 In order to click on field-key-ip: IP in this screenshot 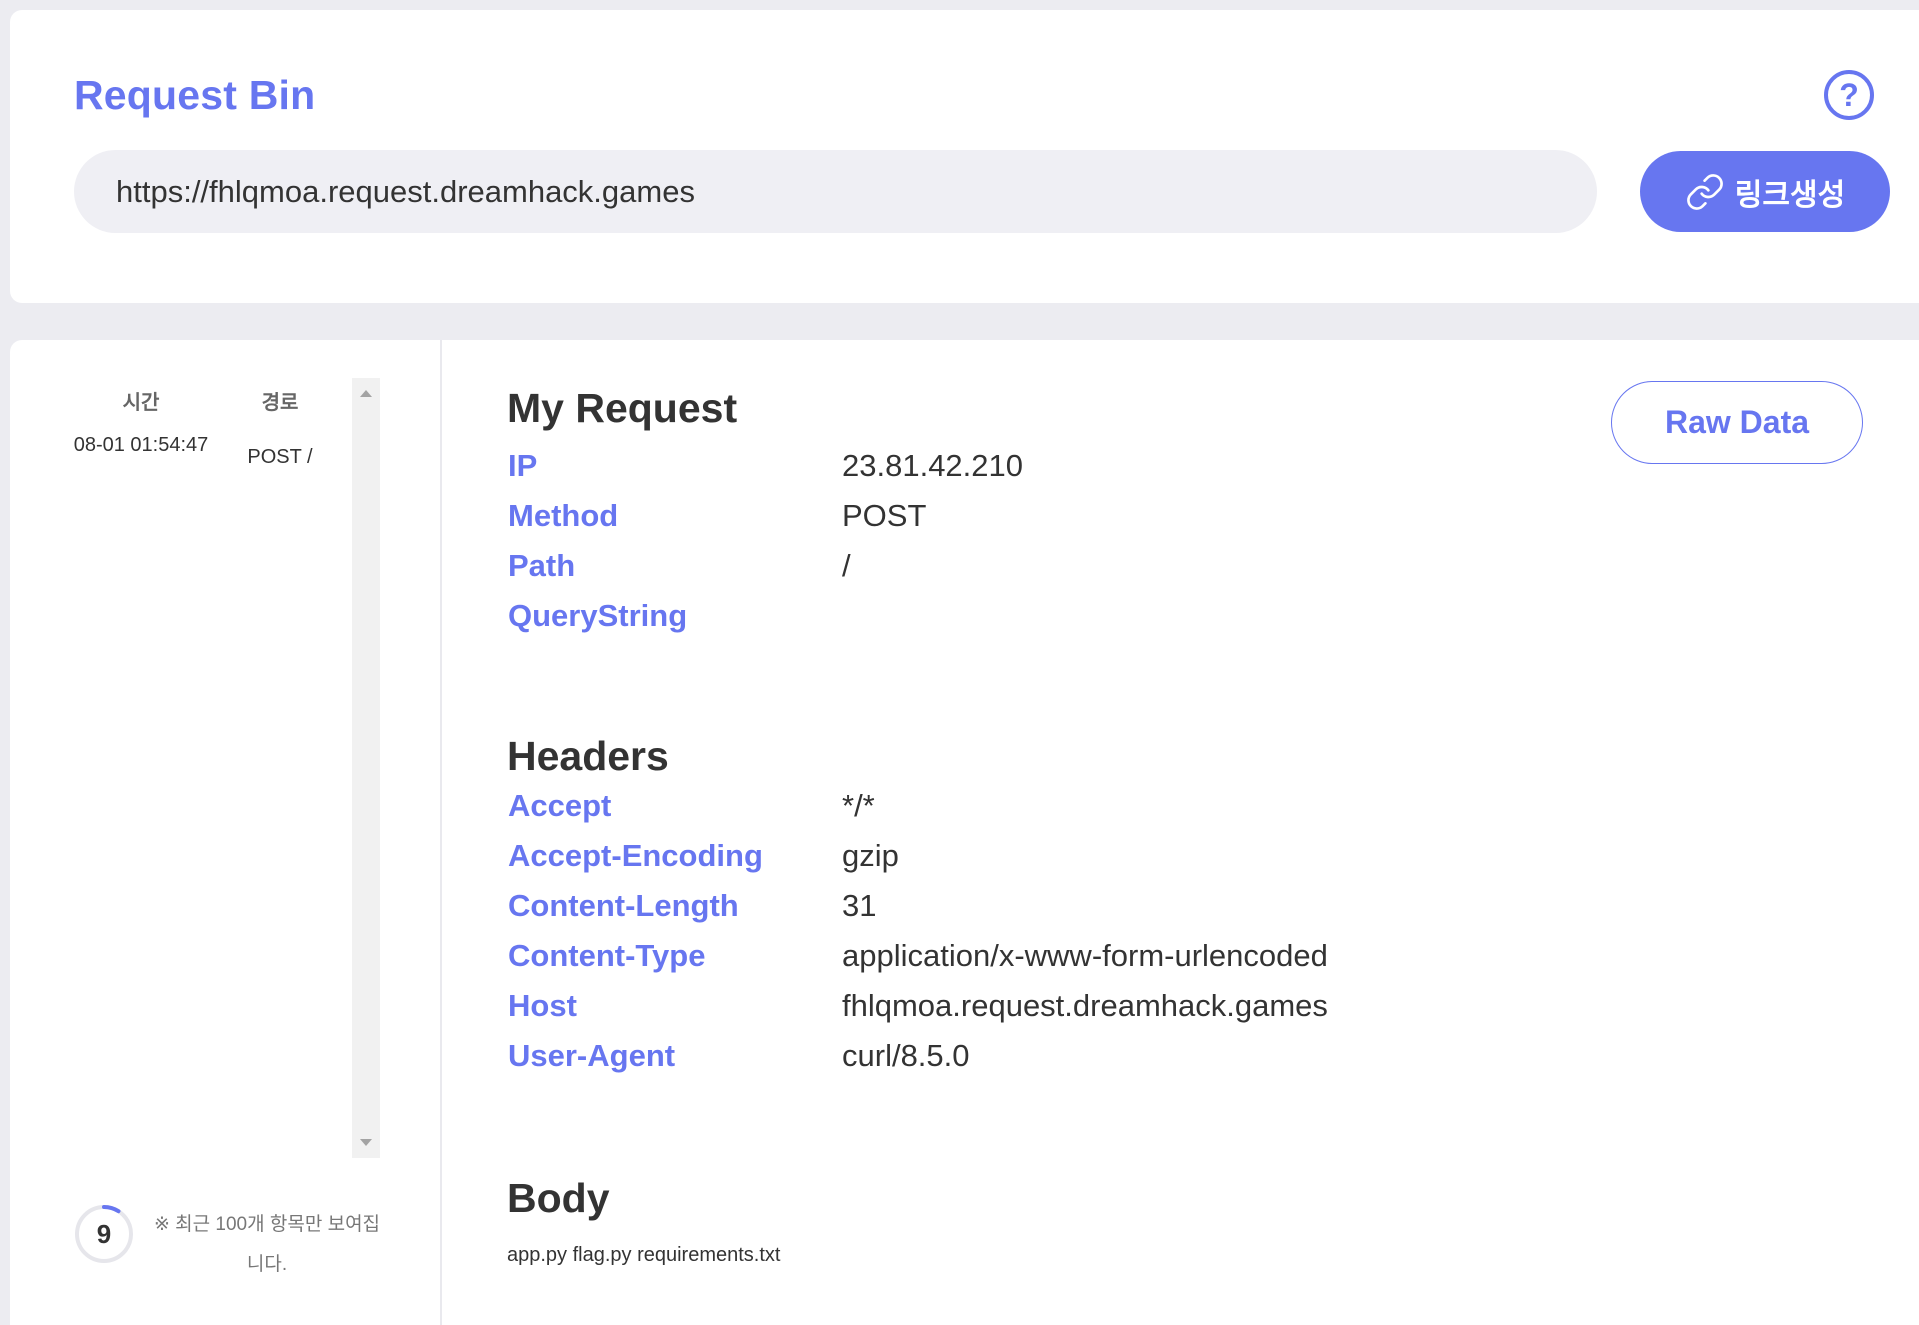, I will do `click(523, 465)`.